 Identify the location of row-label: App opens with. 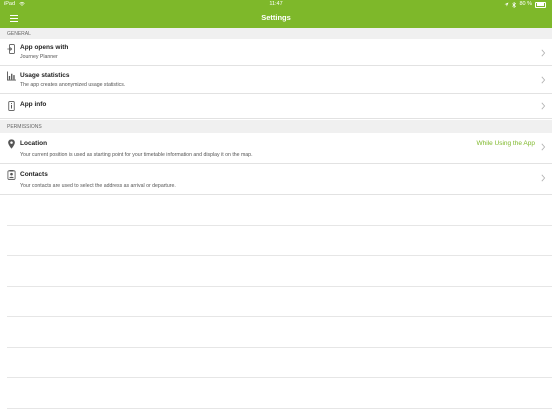
(44, 47).